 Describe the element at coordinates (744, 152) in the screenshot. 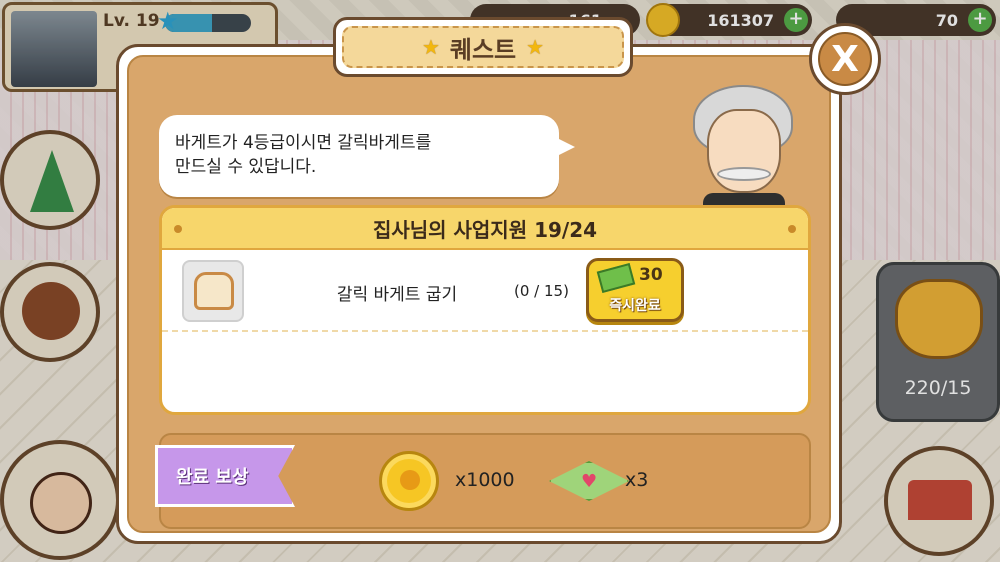

I see `butler-portrait` at that location.